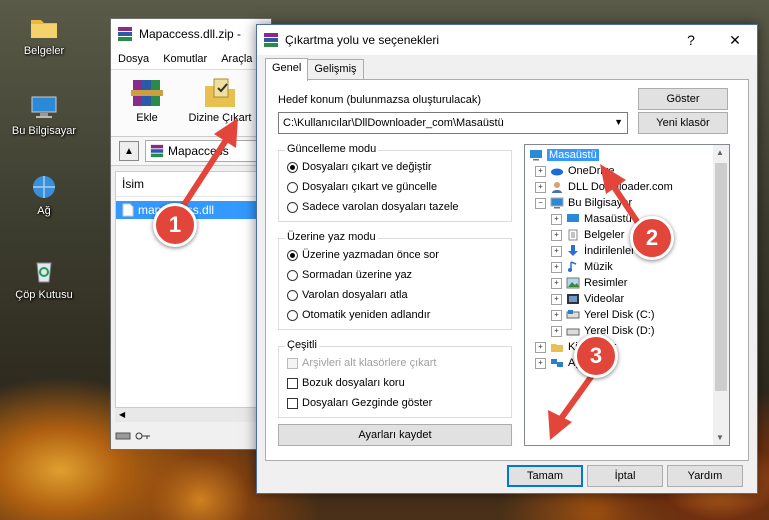 Image resolution: width=769 pixels, height=520 pixels. I want to click on computer-icon, so click(44, 107).